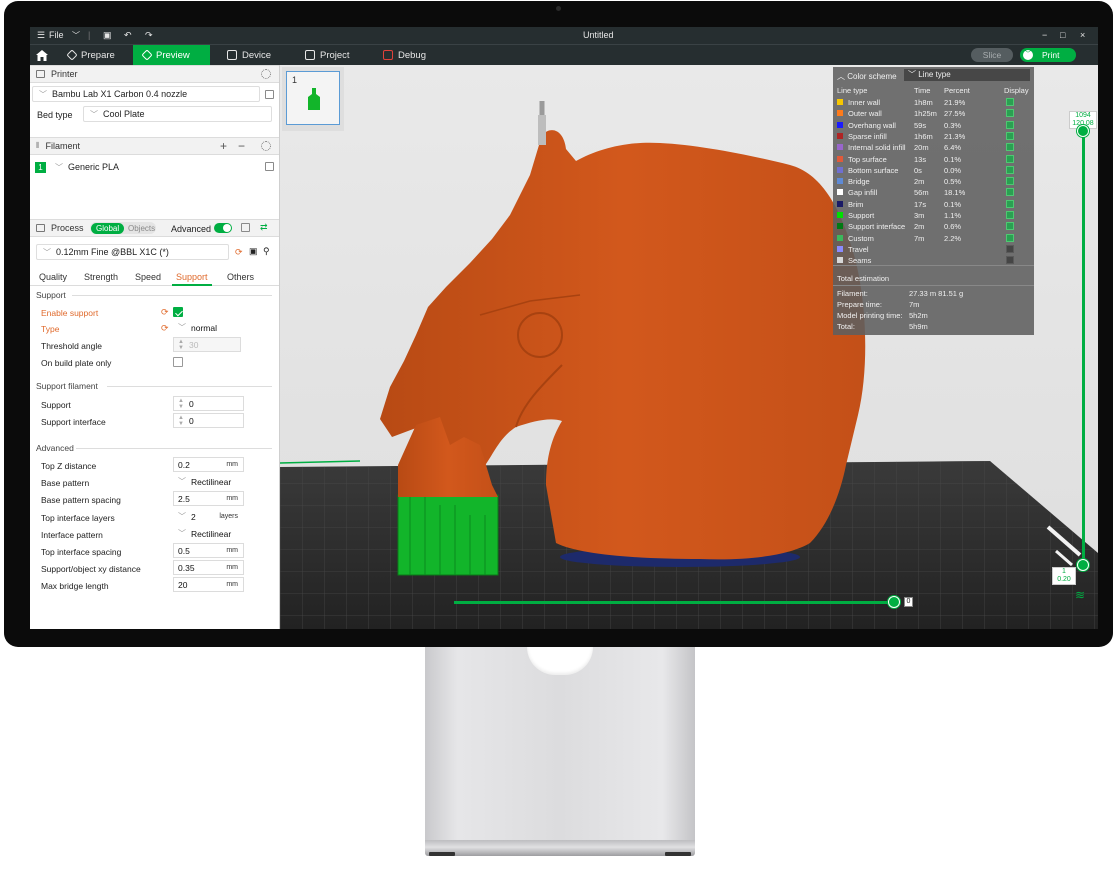 The height and width of the screenshot is (884, 1117). I want to click on interface-pattern-dropdown: ﹀ Rectilinear, so click(208, 533).